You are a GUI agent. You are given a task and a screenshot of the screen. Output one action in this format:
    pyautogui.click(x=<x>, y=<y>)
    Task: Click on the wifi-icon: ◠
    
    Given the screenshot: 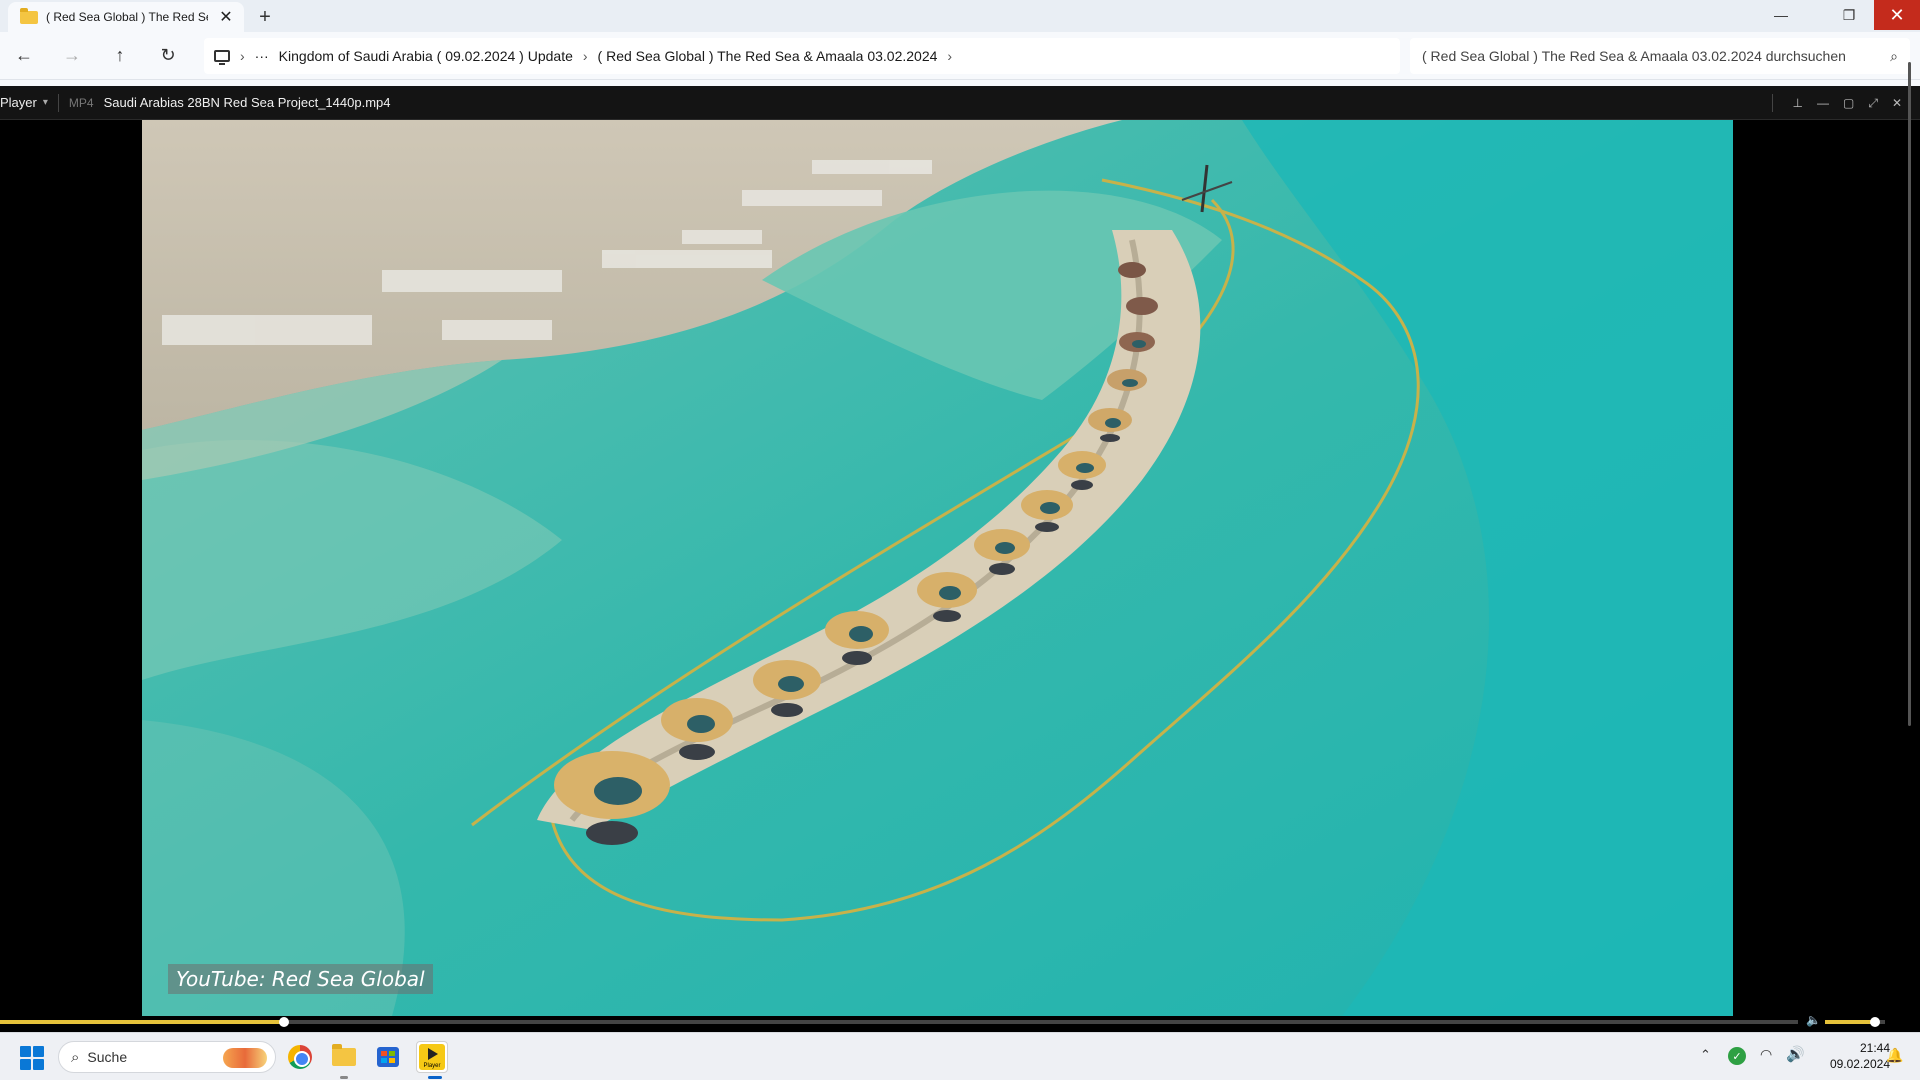 What is the action you would take?
    pyautogui.click(x=1766, y=1054)
    